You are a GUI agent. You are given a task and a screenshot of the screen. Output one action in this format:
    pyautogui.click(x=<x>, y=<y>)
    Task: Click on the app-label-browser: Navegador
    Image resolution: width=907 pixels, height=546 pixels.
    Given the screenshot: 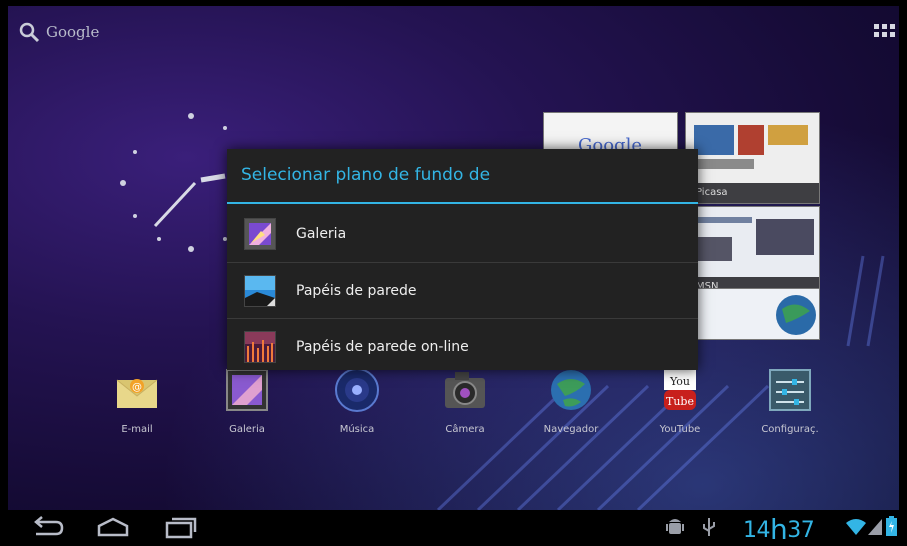 What is the action you would take?
    pyautogui.click(x=571, y=429)
    